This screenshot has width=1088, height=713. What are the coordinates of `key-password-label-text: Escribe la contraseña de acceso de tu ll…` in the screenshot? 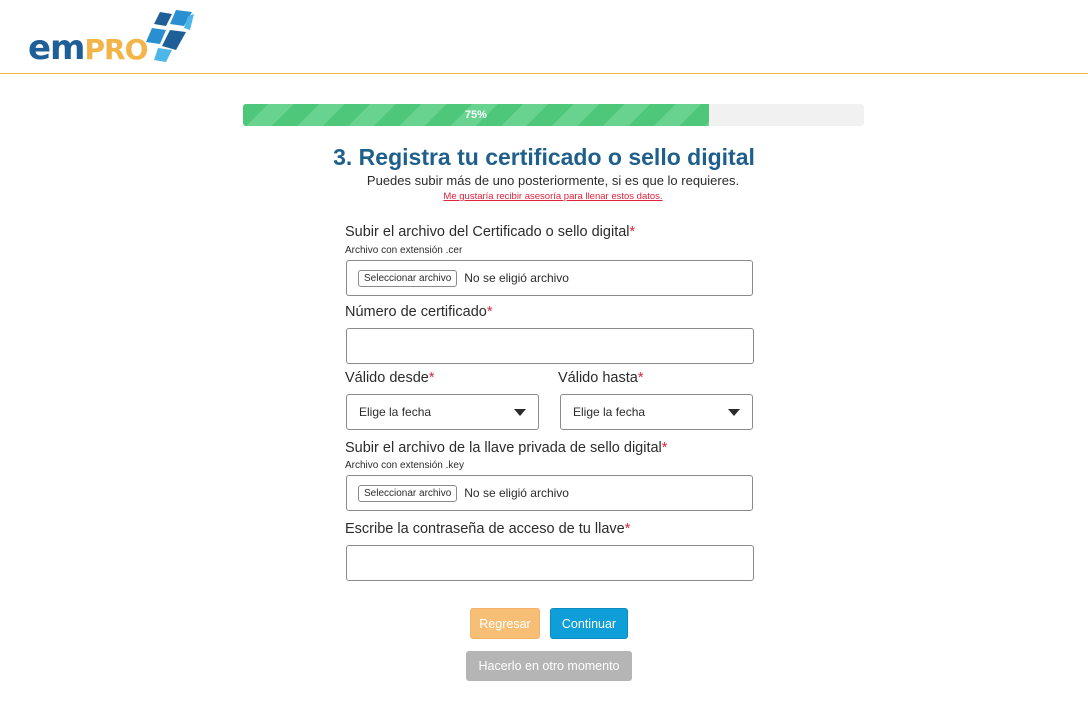 It's located at (485, 529).